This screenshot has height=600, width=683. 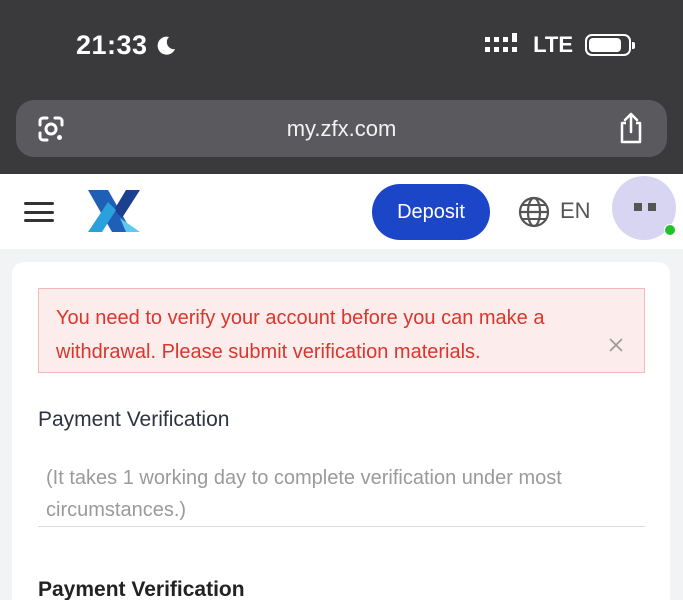 I want to click on globe-icon, so click(x=534, y=212).